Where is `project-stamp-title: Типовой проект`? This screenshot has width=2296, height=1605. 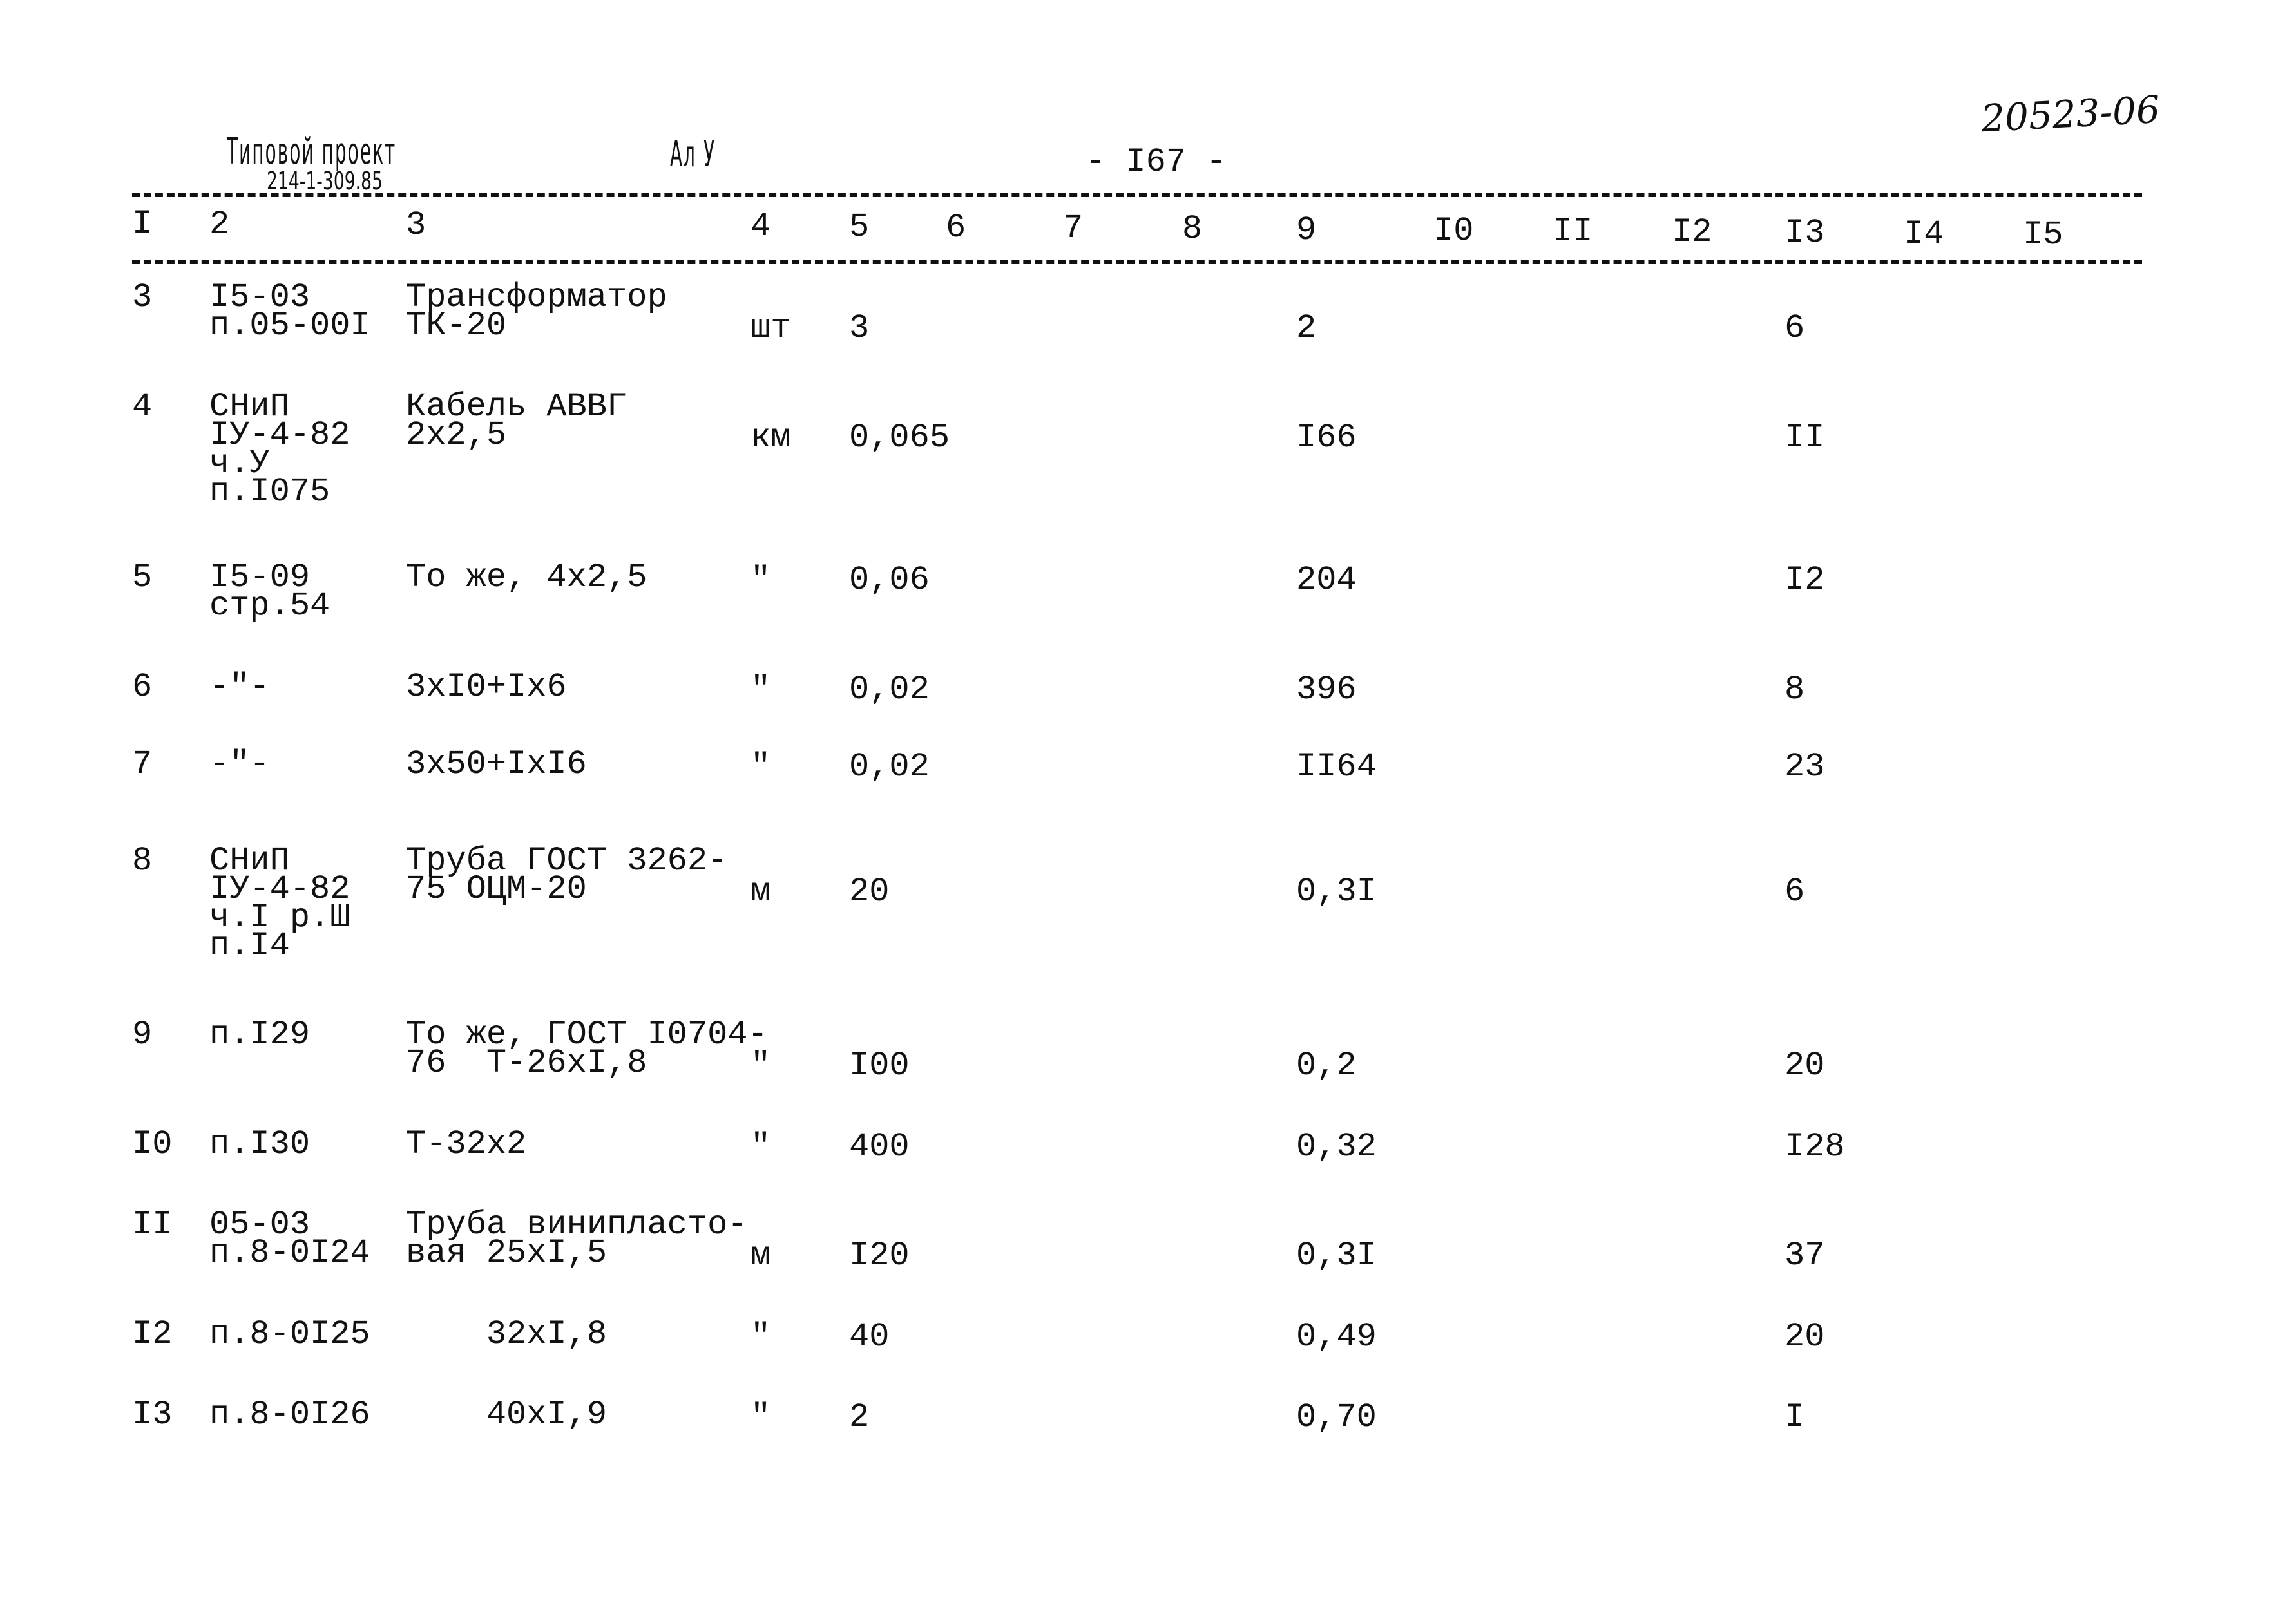
project-stamp-title: Типовой проект is located at coordinates (312, 152).